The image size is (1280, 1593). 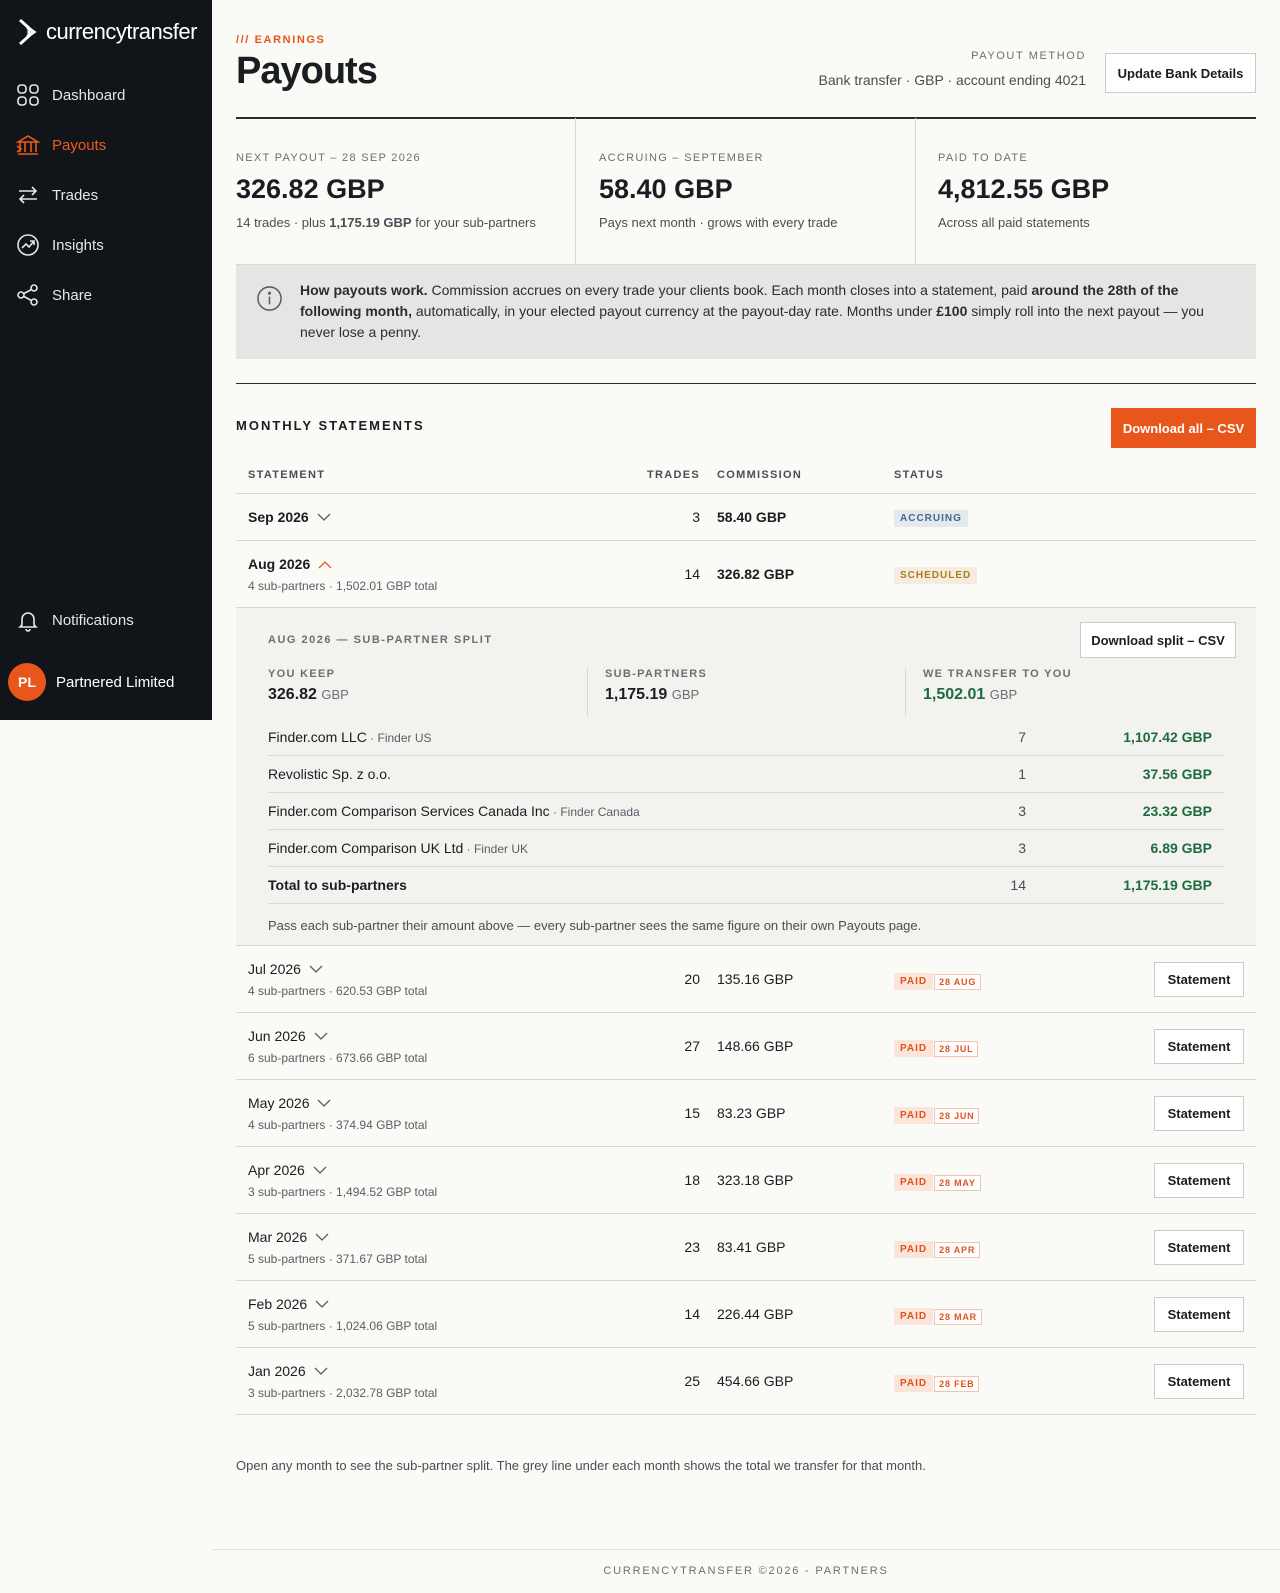 What do you see at coordinates (277, 1036) in the screenshot?
I see `statement-month: Jun 2026` at bounding box center [277, 1036].